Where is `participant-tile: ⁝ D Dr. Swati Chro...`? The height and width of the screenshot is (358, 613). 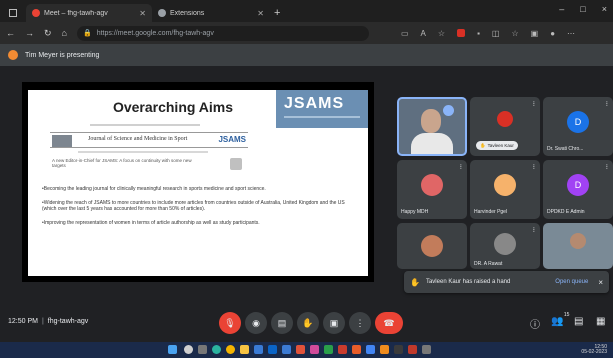 participant-tile: ⁝ D Dr. Swati Chro... is located at coordinates (578, 126).